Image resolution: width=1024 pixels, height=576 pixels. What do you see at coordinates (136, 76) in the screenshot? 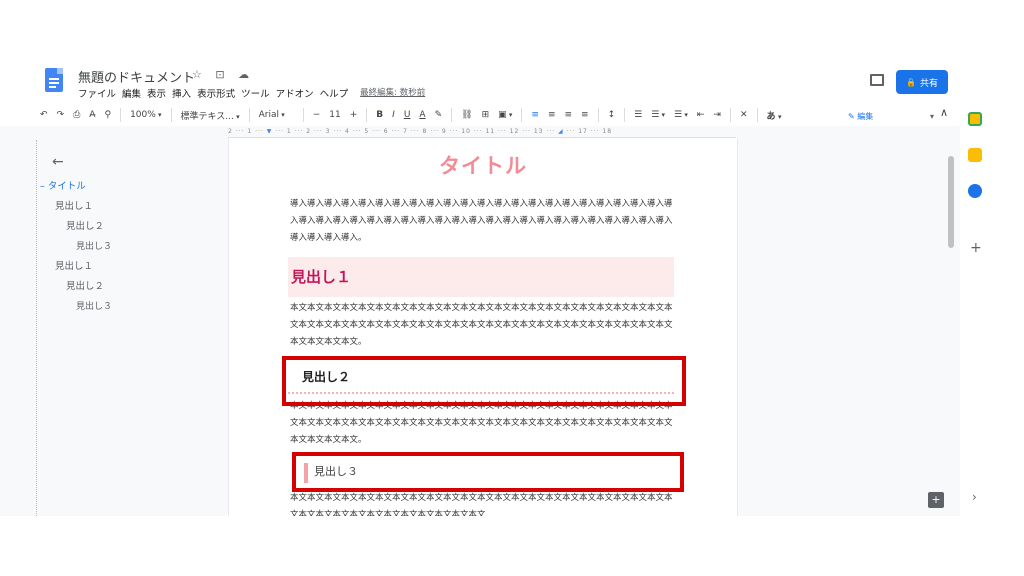
I see `document-title: 無題のドキュメント` at bounding box center [136, 76].